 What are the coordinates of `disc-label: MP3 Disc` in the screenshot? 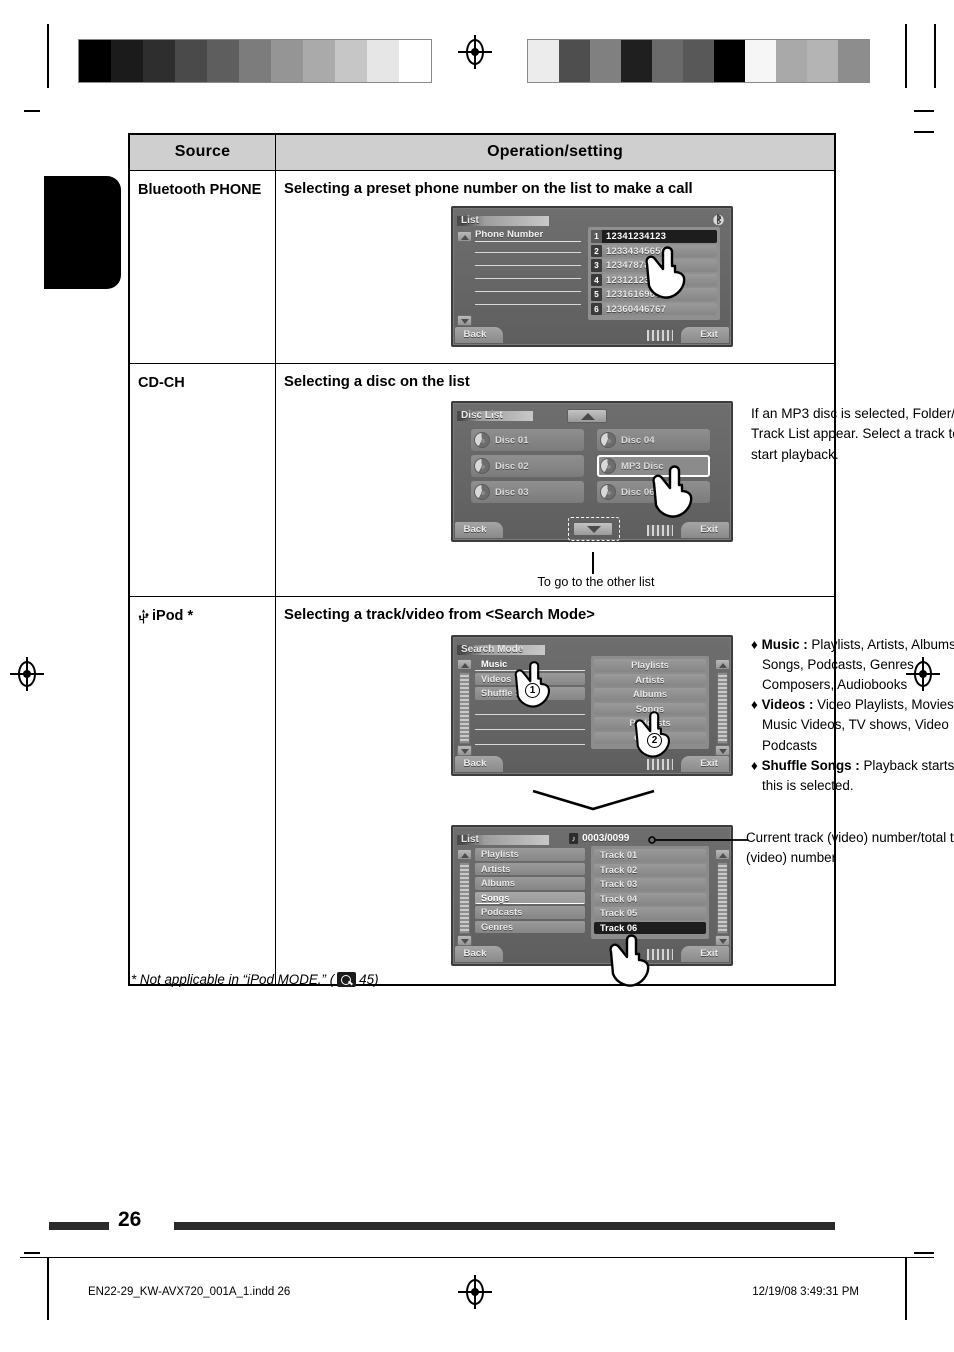 It's located at (642, 466).